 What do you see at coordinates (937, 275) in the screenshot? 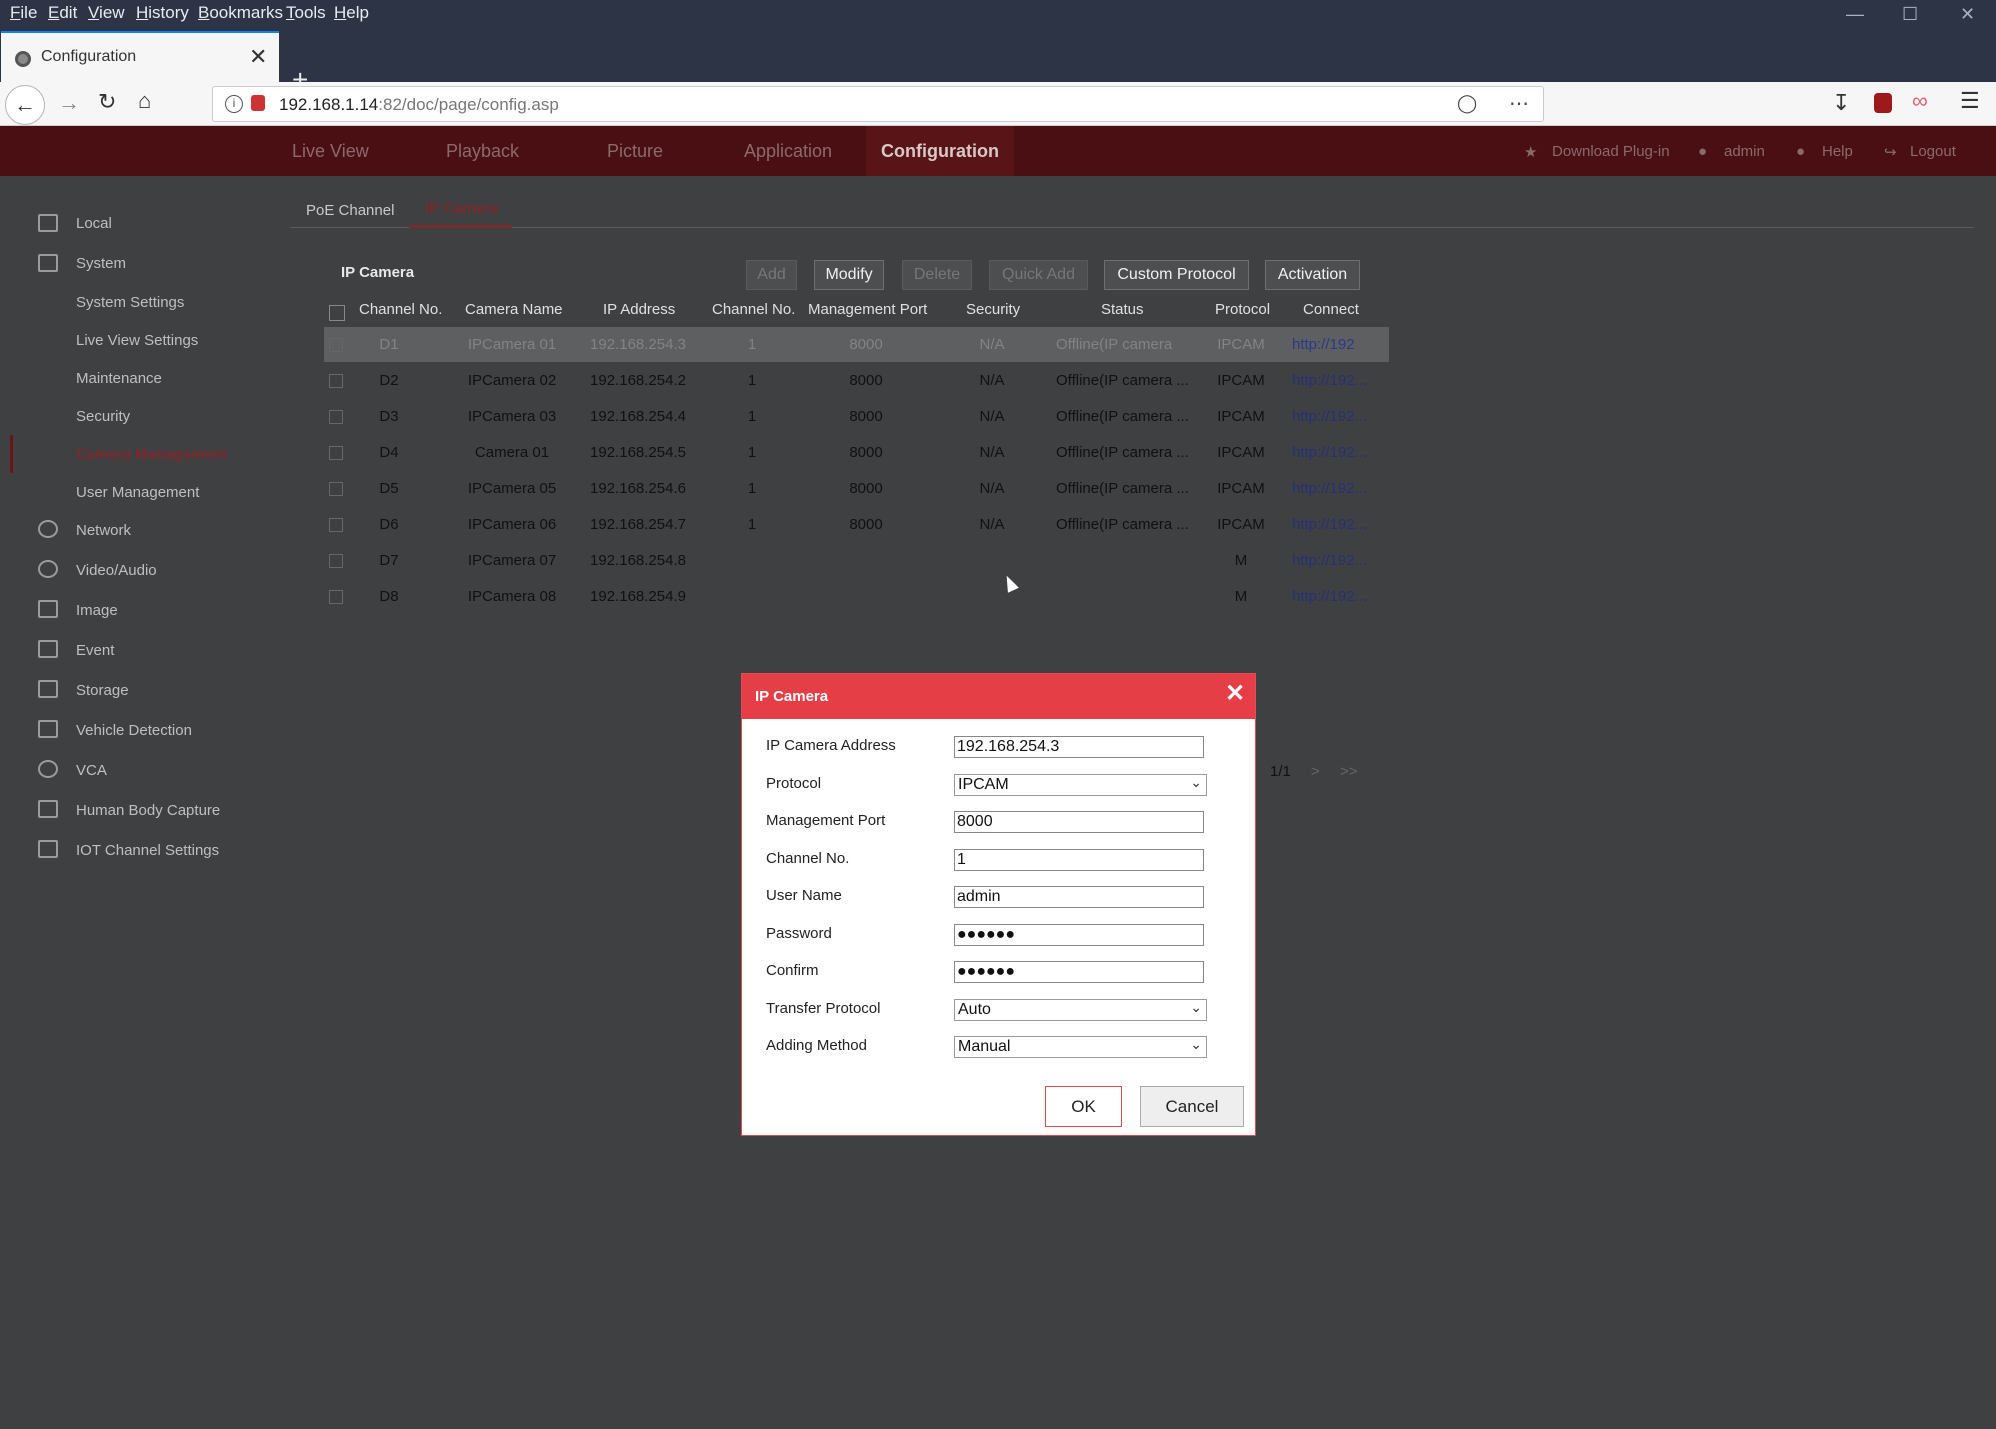
I see `delete-button: Delete` at bounding box center [937, 275].